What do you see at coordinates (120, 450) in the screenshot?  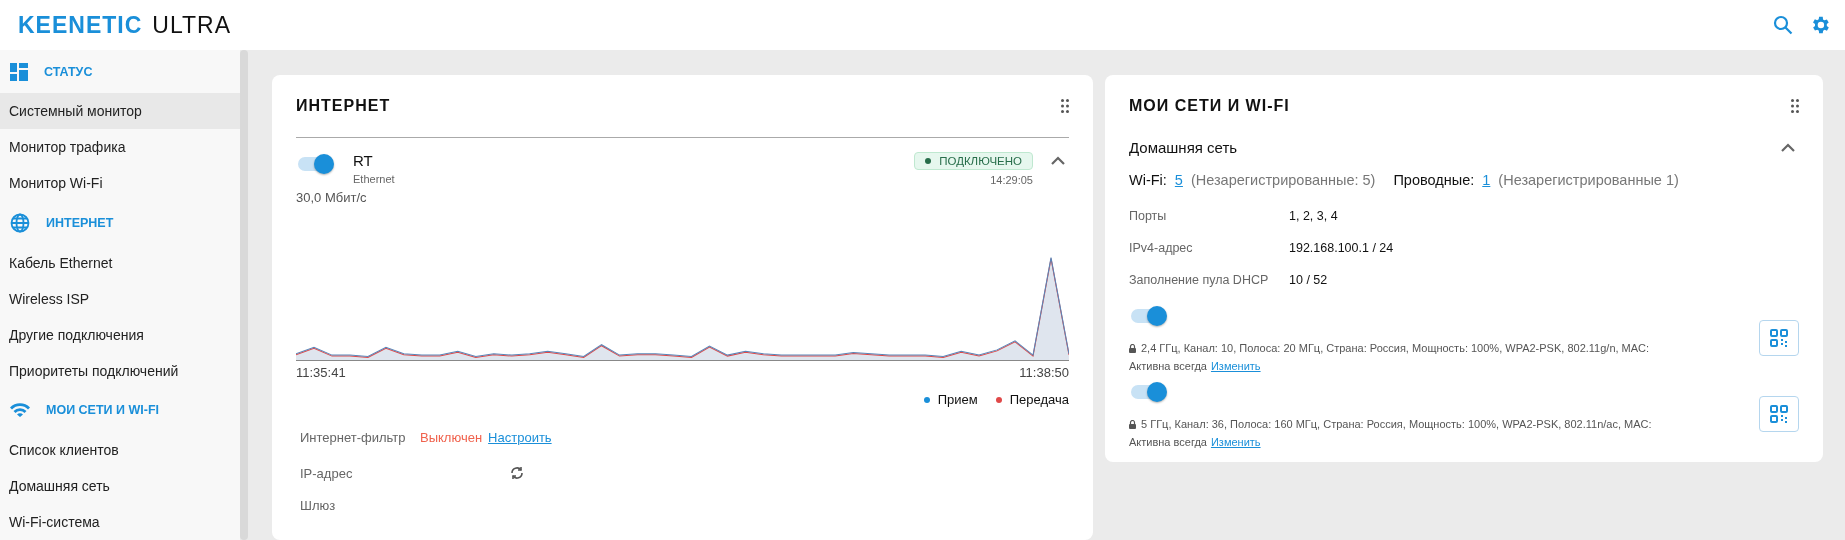 I see `sidebar-item: Список клиентов` at bounding box center [120, 450].